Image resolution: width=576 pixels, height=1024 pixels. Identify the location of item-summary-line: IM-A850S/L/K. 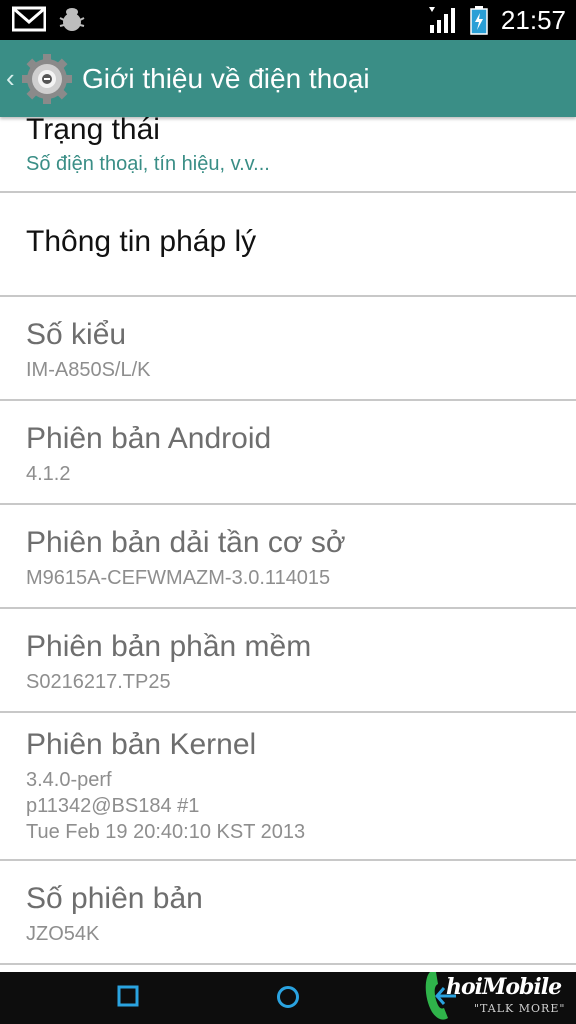
(88, 370).